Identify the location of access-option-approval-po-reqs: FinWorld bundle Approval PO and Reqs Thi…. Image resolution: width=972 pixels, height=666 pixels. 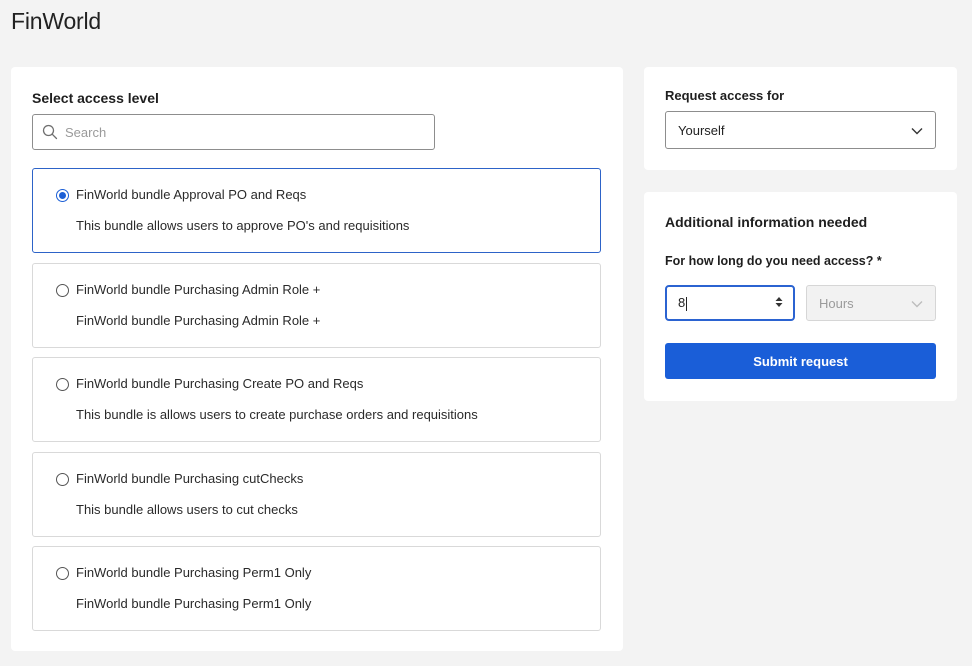
(316, 210).